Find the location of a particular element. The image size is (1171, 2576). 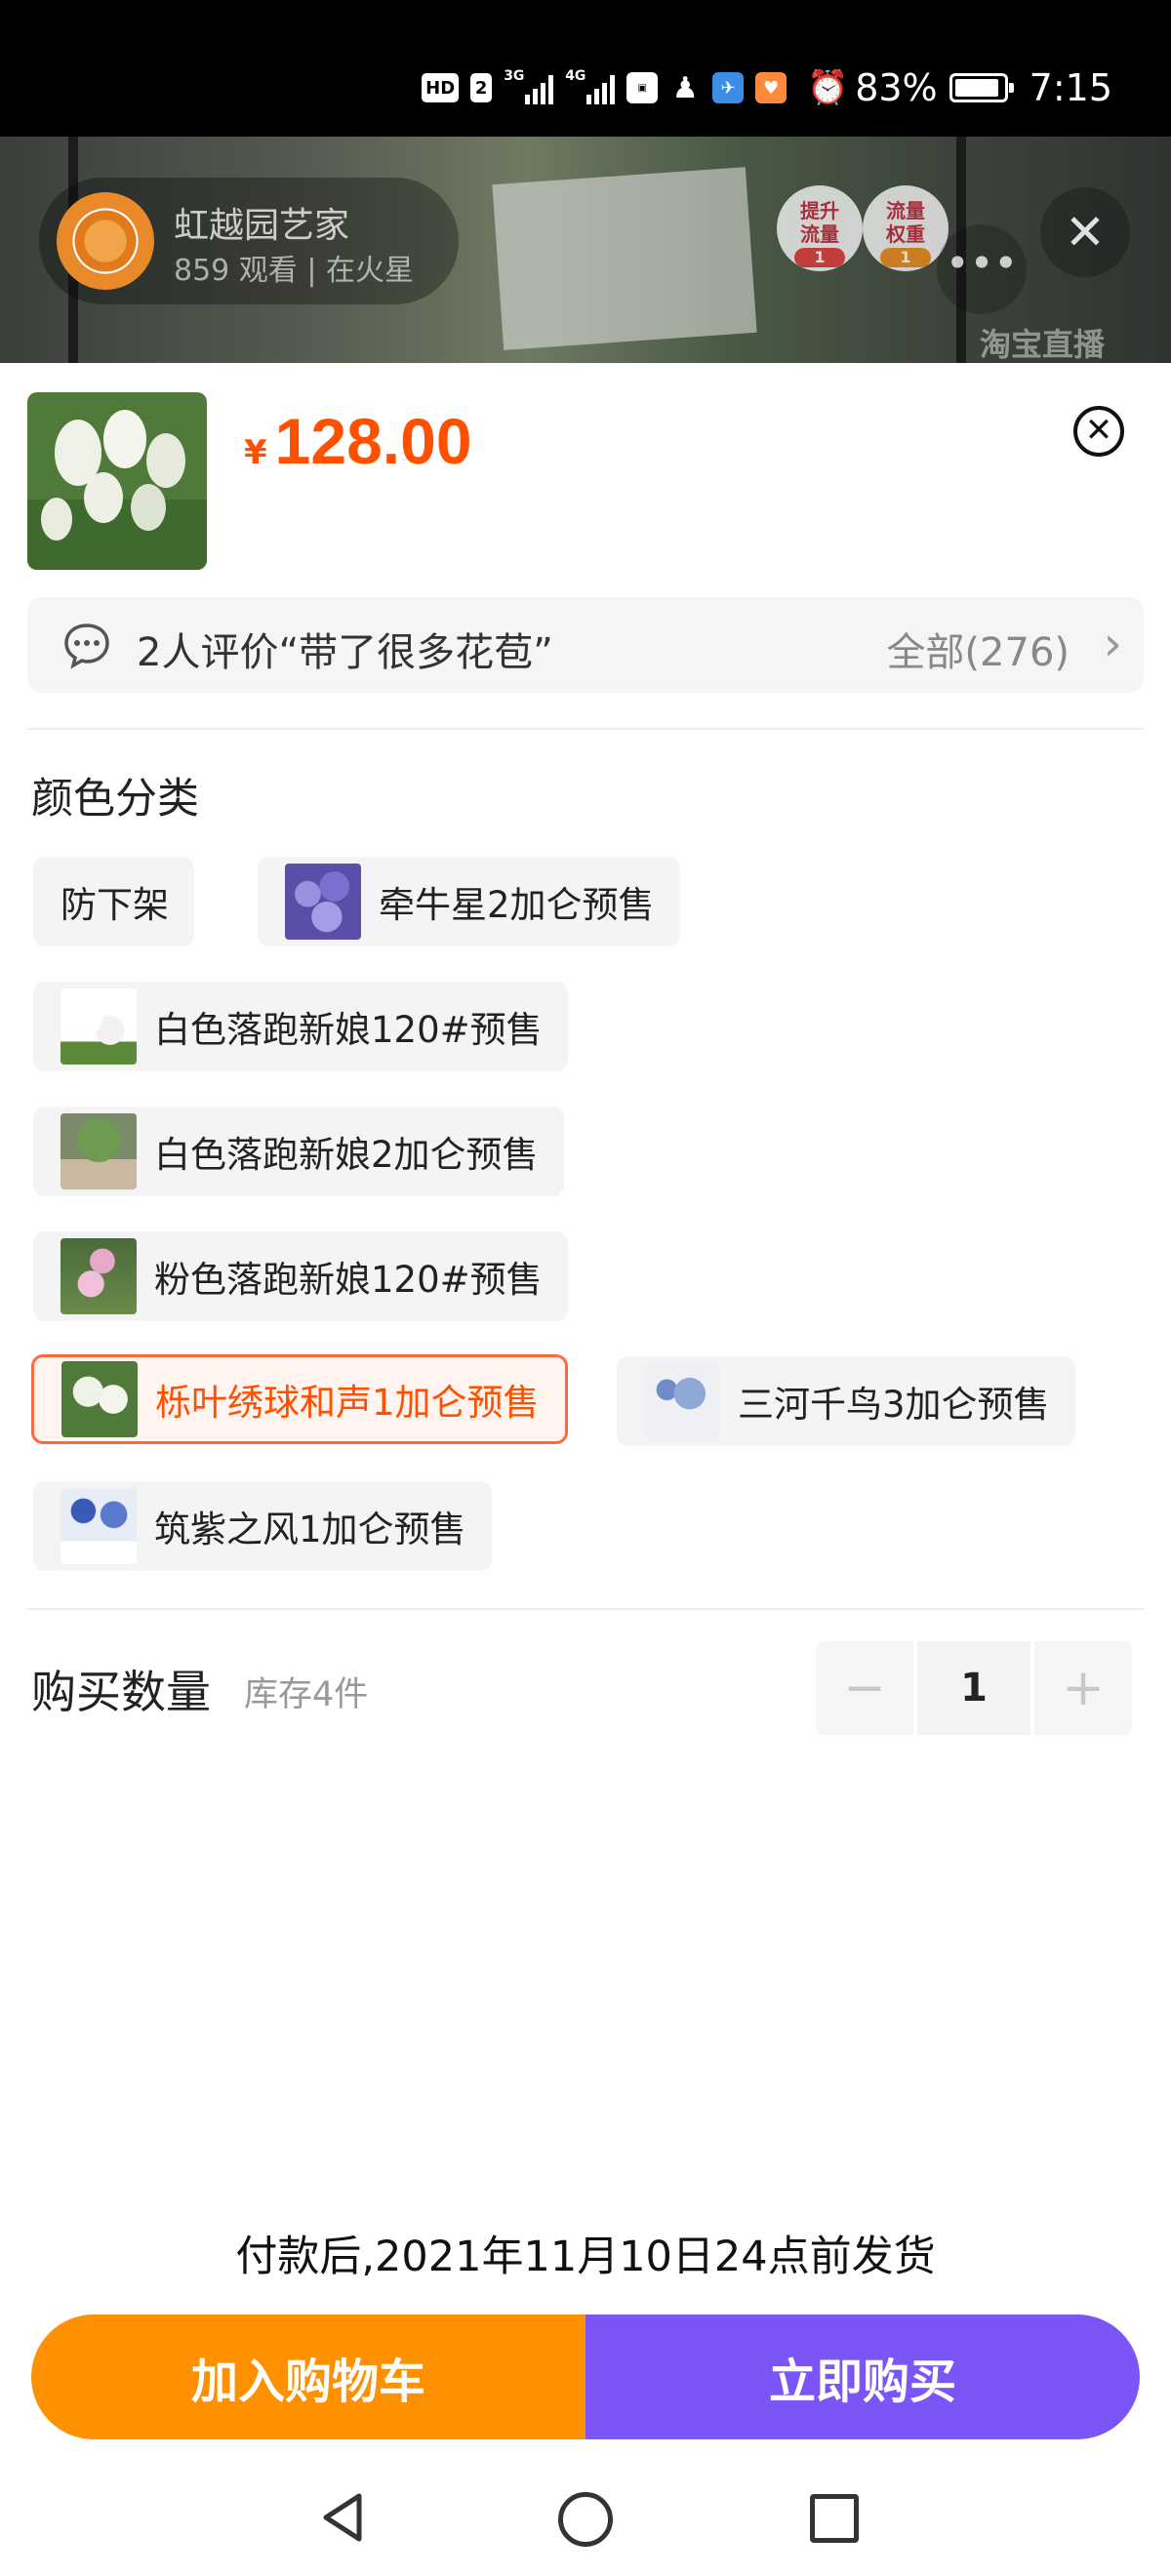

background-window is located at coordinates (624, 258).